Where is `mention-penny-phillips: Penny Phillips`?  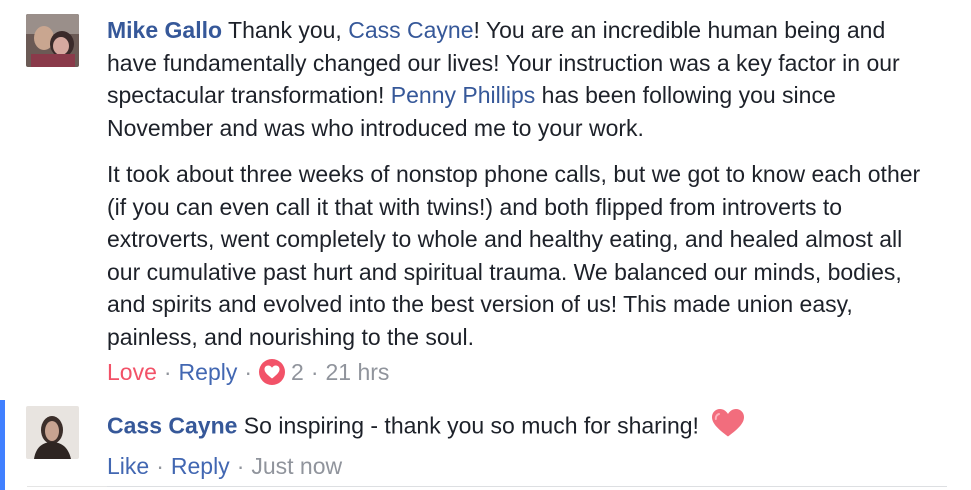 mention-penny-phillips: Penny Phillips is located at coordinates (463, 95).